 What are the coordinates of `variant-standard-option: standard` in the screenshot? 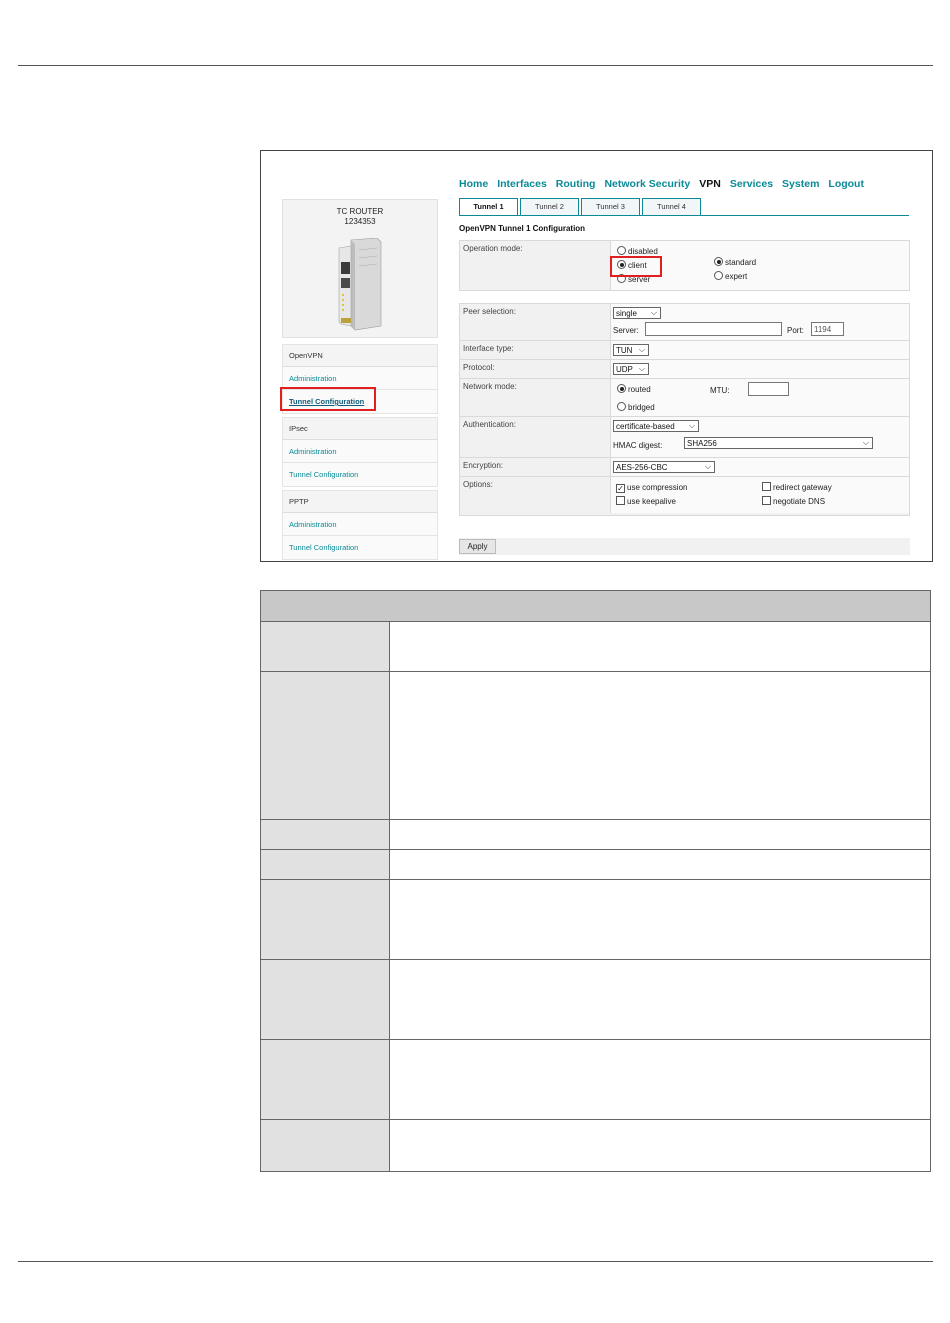 It's located at (735, 262).